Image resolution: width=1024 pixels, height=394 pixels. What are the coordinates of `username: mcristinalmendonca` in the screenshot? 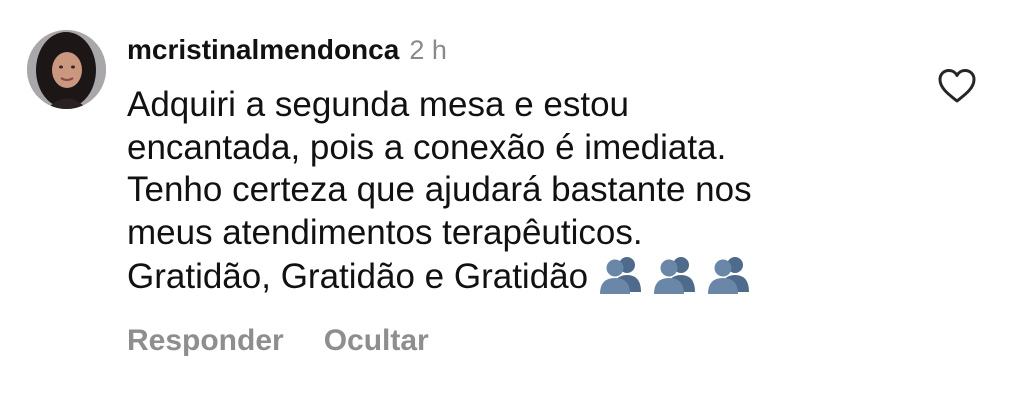 It's located at (263, 50).